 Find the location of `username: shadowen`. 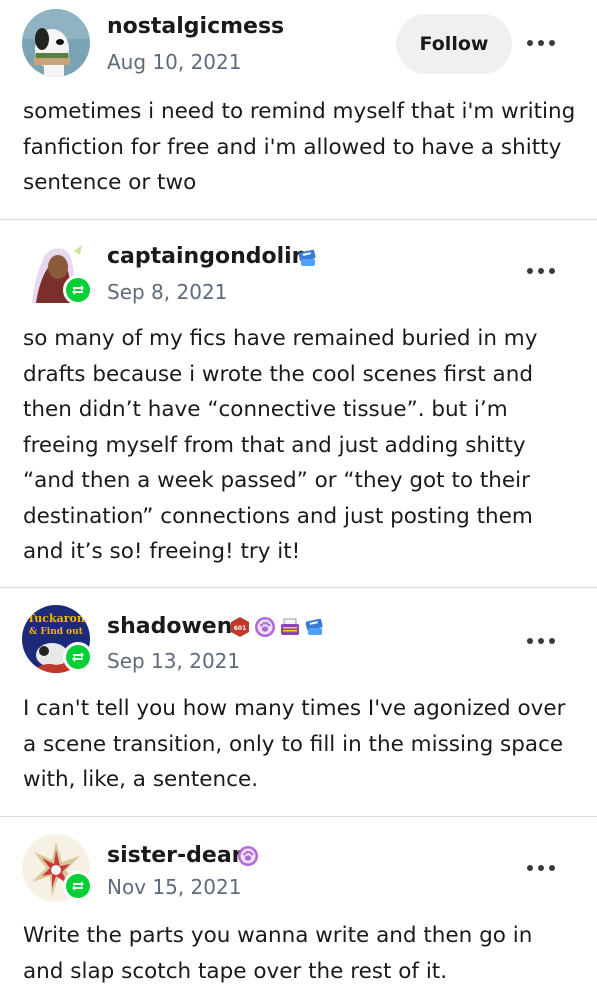

username: shadowen is located at coordinates (169, 626).